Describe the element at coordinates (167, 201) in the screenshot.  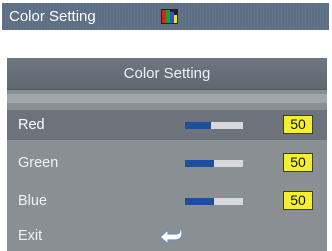
I see `menu-item-blue: Blue 50` at that location.